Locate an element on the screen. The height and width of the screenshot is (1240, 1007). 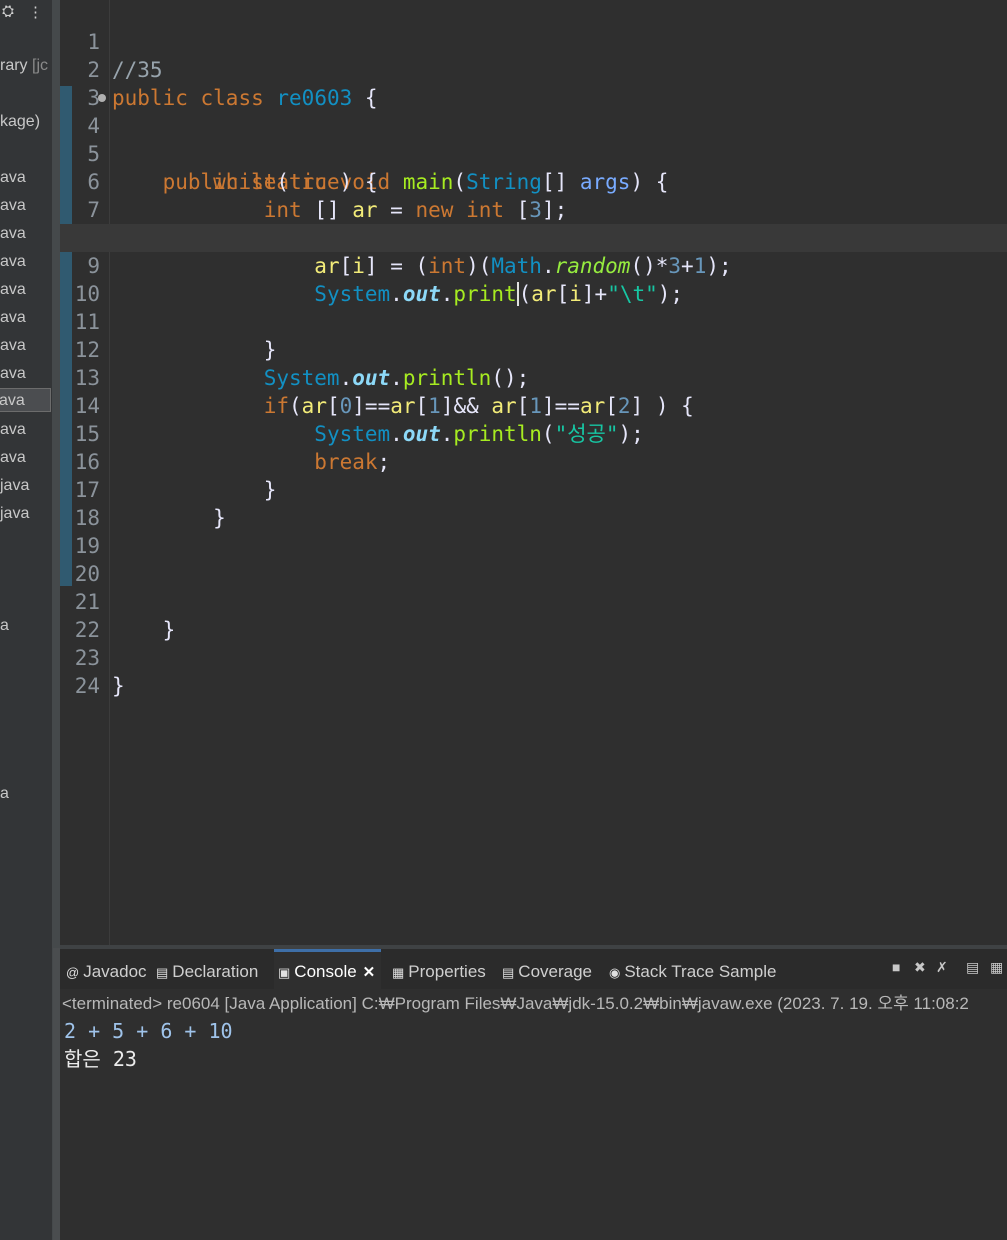
clear-console-icon: ▤ is located at coordinates (972, 967).